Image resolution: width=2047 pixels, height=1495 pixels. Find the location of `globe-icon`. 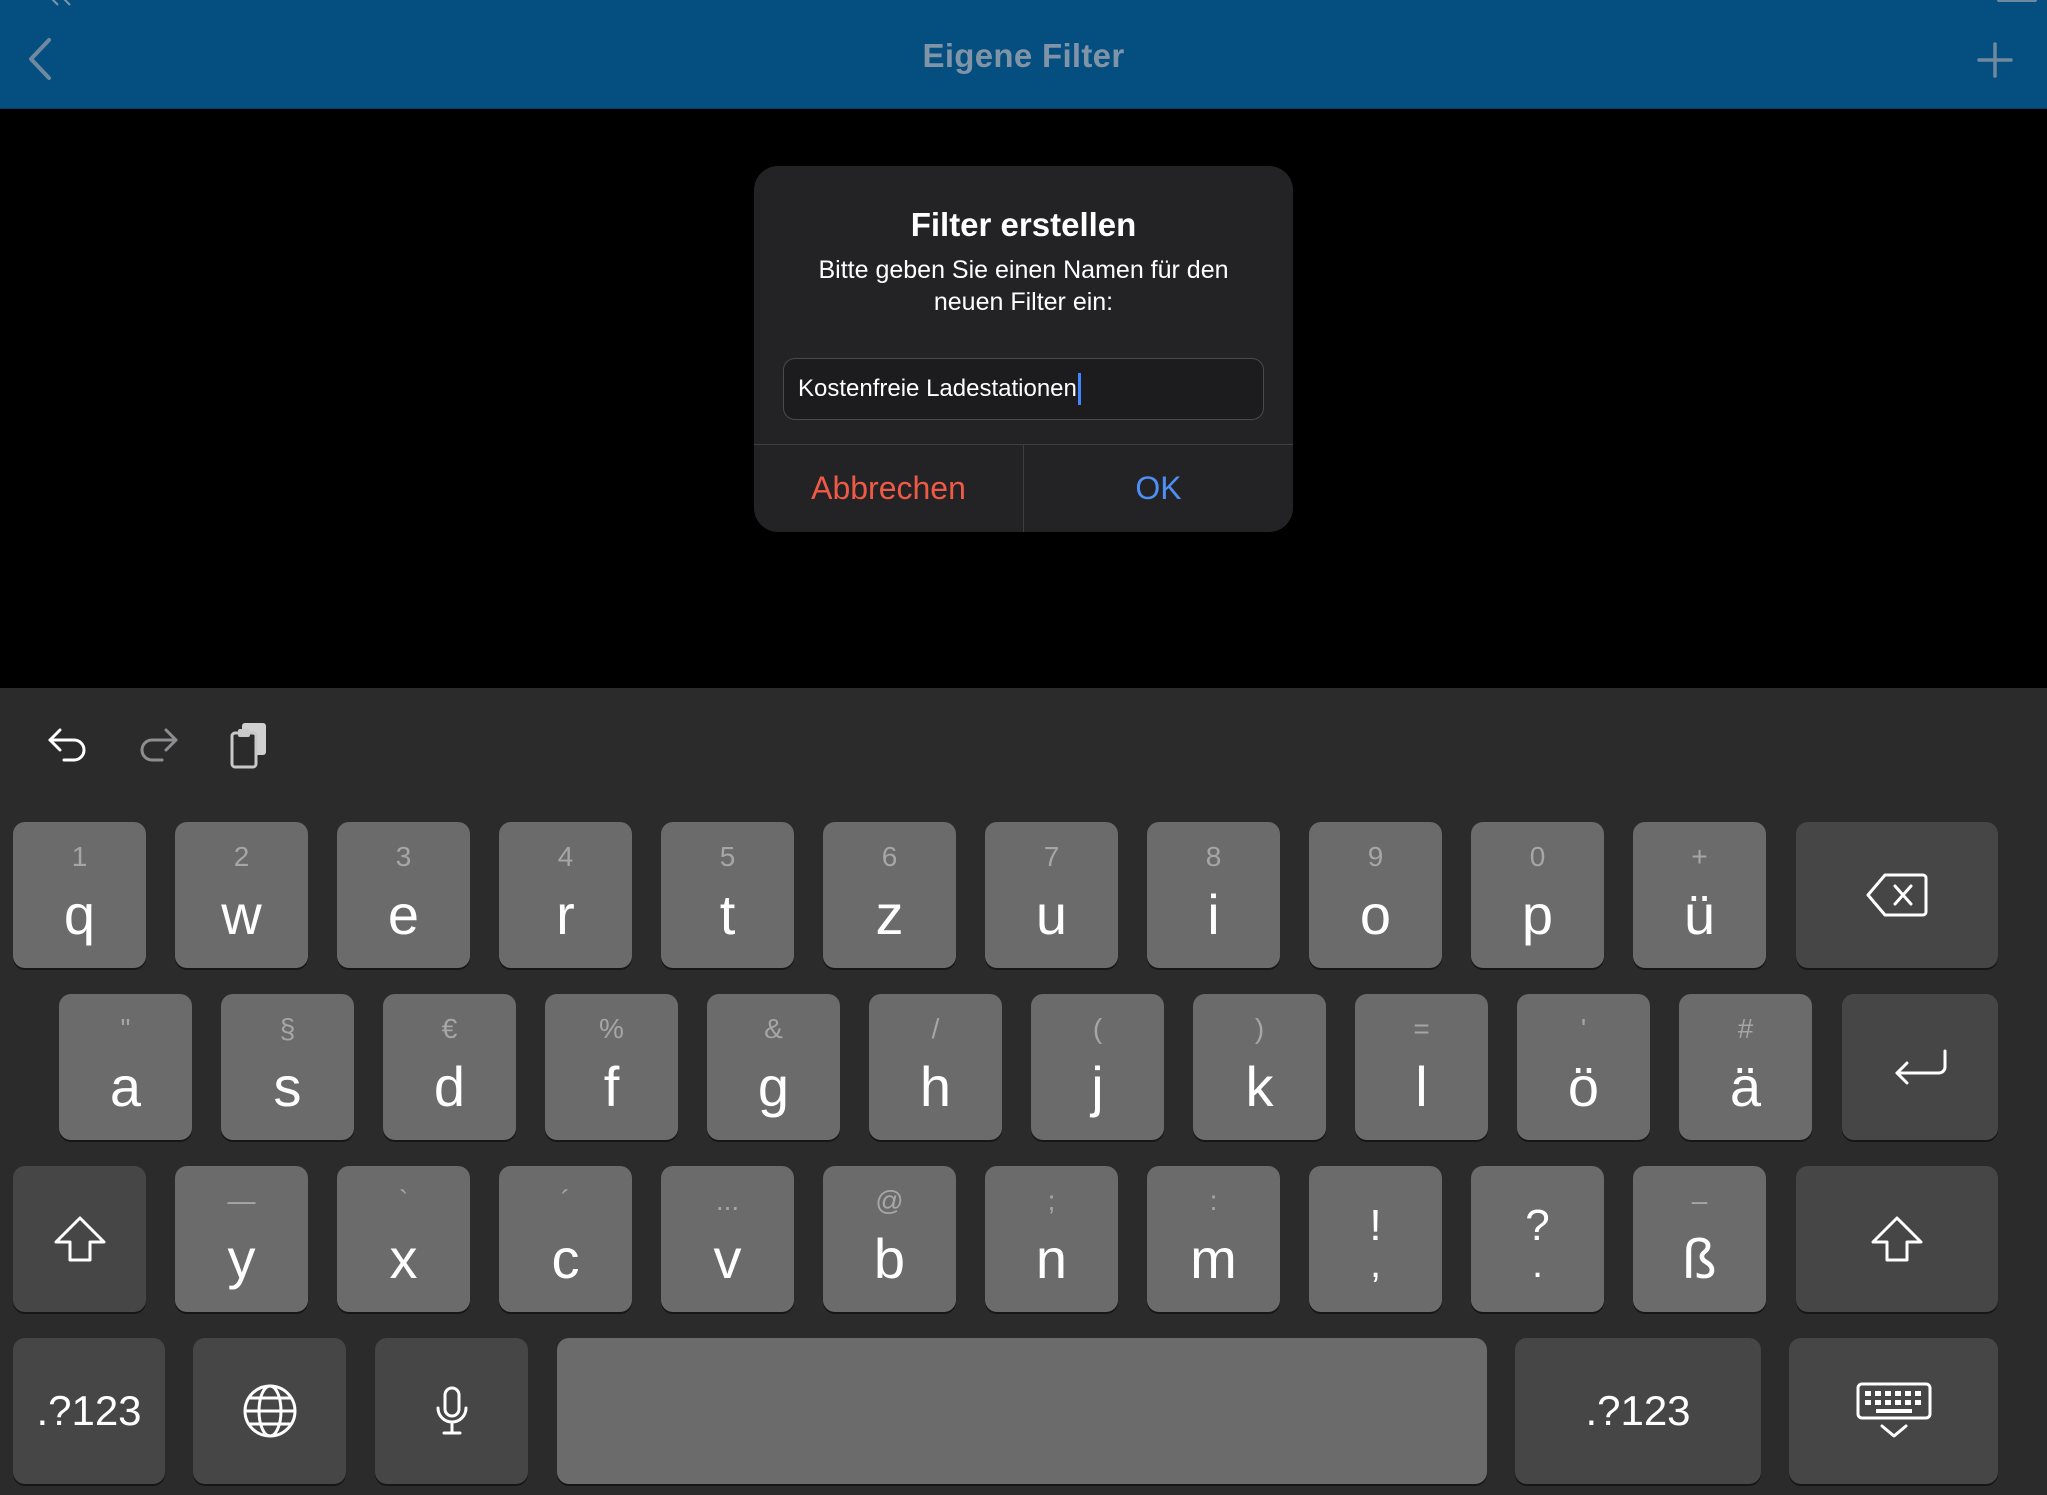

globe-icon is located at coordinates (269, 1411).